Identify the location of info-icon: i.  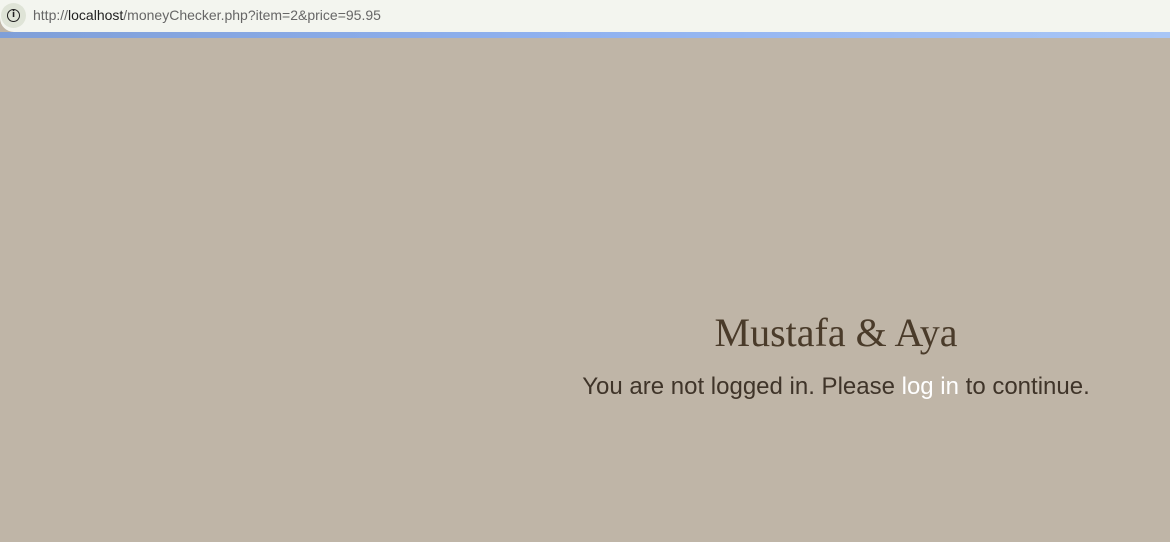
(13, 15).